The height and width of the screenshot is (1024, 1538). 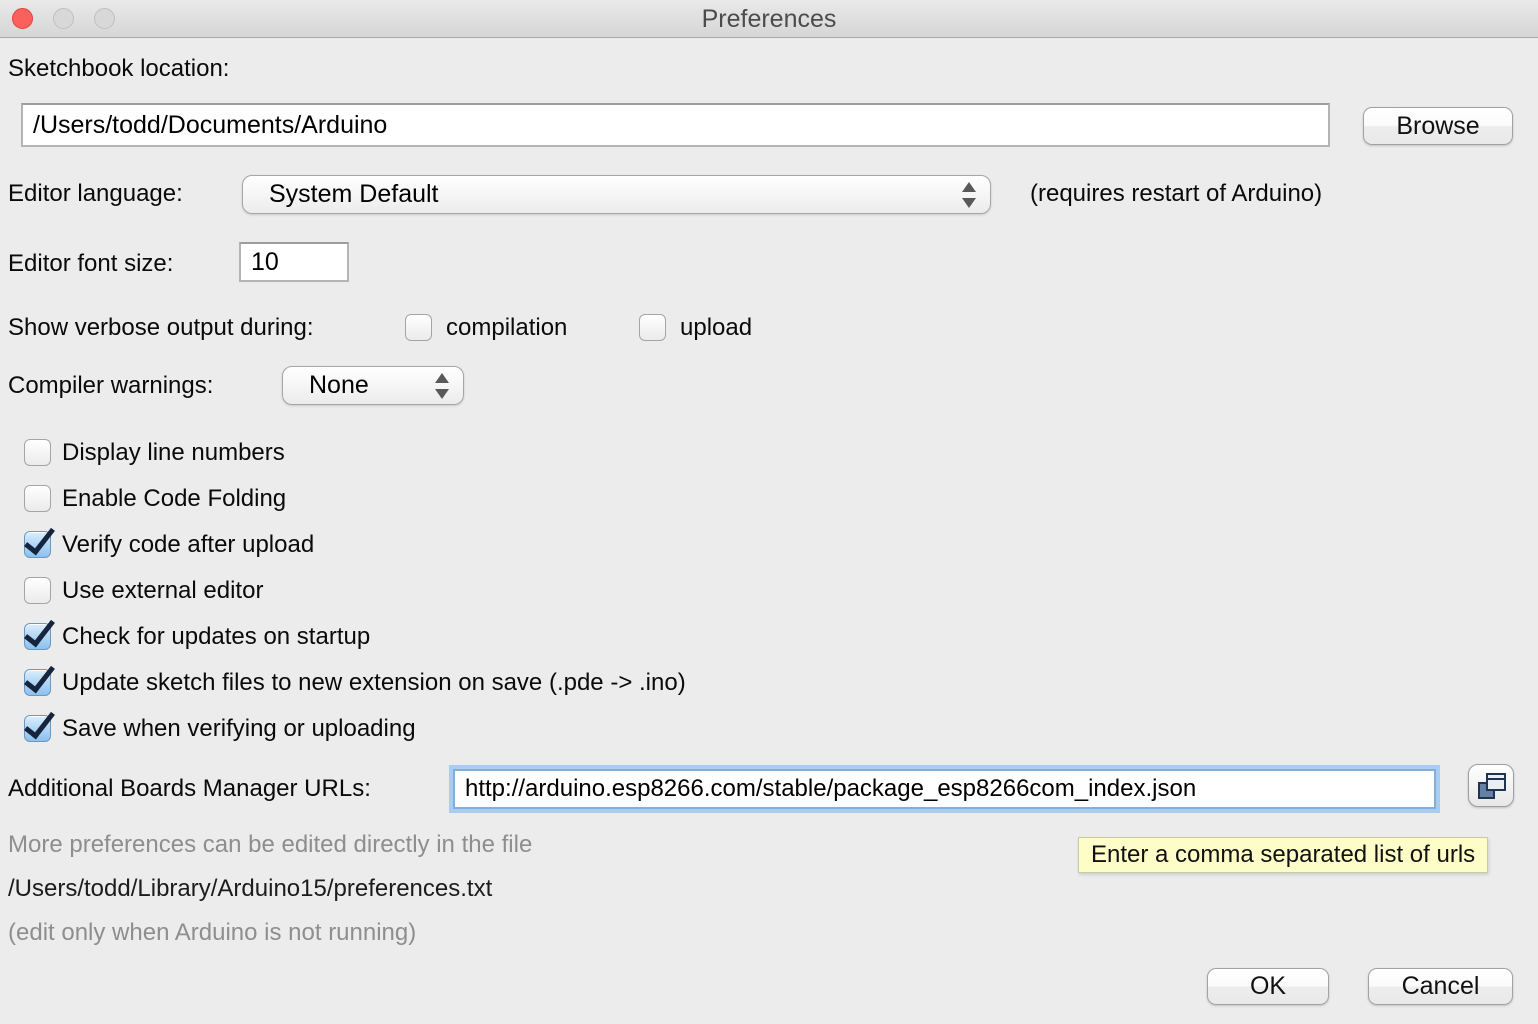 What do you see at coordinates (189, 788) in the screenshot?
I see `boards-manager-urls-label: Additional Boards Manager URLs:` at bounding box center [189, 788].